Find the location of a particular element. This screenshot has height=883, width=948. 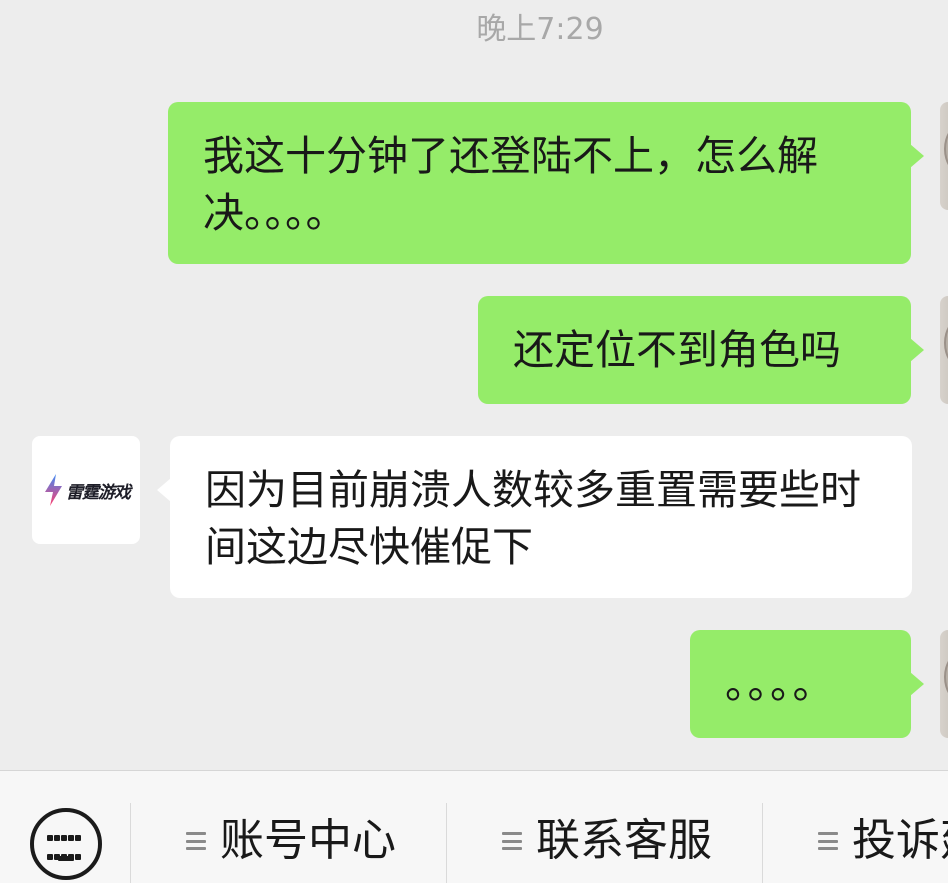

service-logo-text: 雷霆游戏 is located at coordinates (98, 492).